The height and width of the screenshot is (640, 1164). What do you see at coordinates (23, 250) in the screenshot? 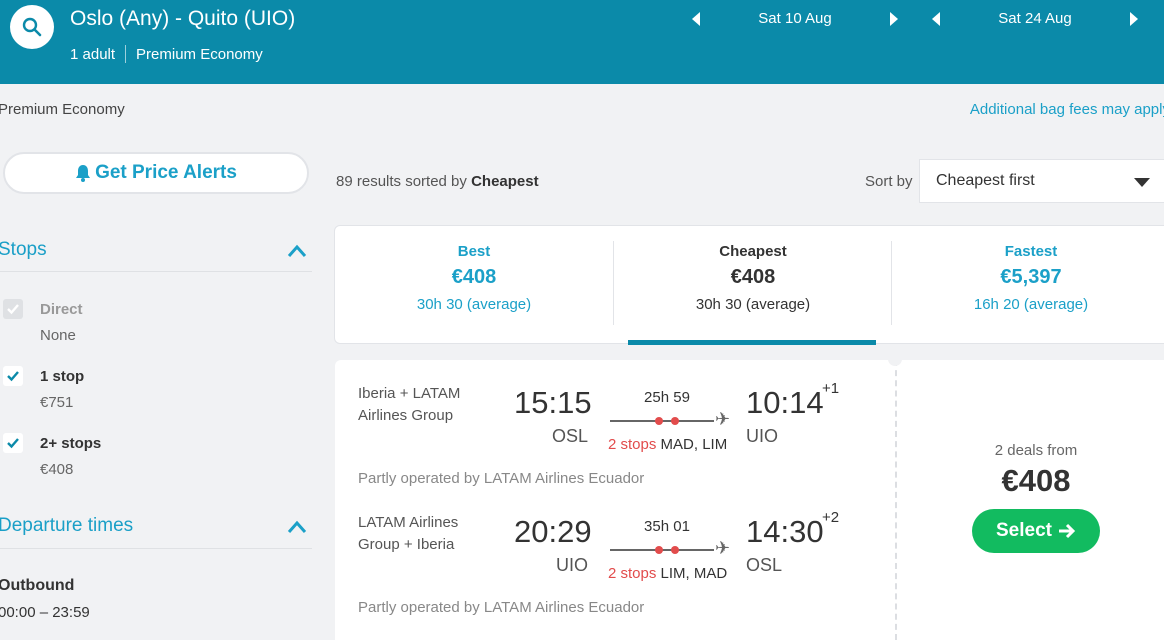
I see `stops-filter-title: Stops` at bounding box center [23, 250].